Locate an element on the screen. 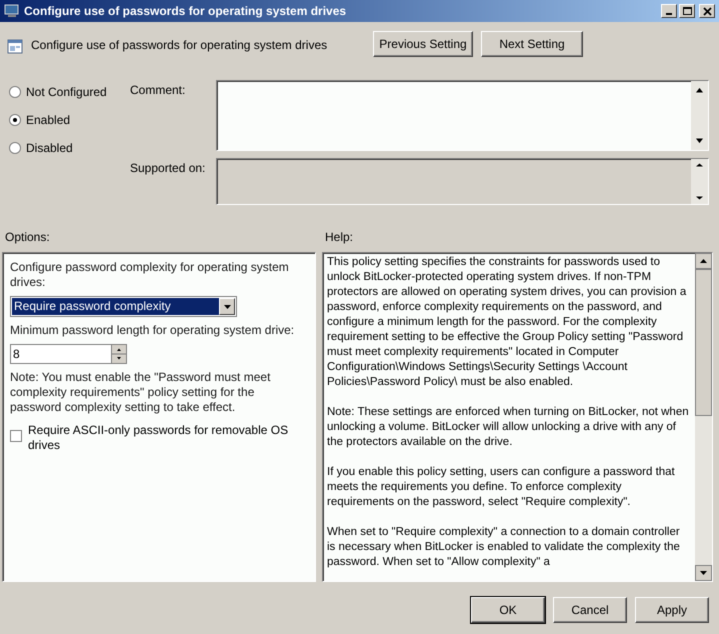 Image resolution: width=719 pixels, height=634 pixels. length-spinner: 8 is located at coordinates (68, 354).